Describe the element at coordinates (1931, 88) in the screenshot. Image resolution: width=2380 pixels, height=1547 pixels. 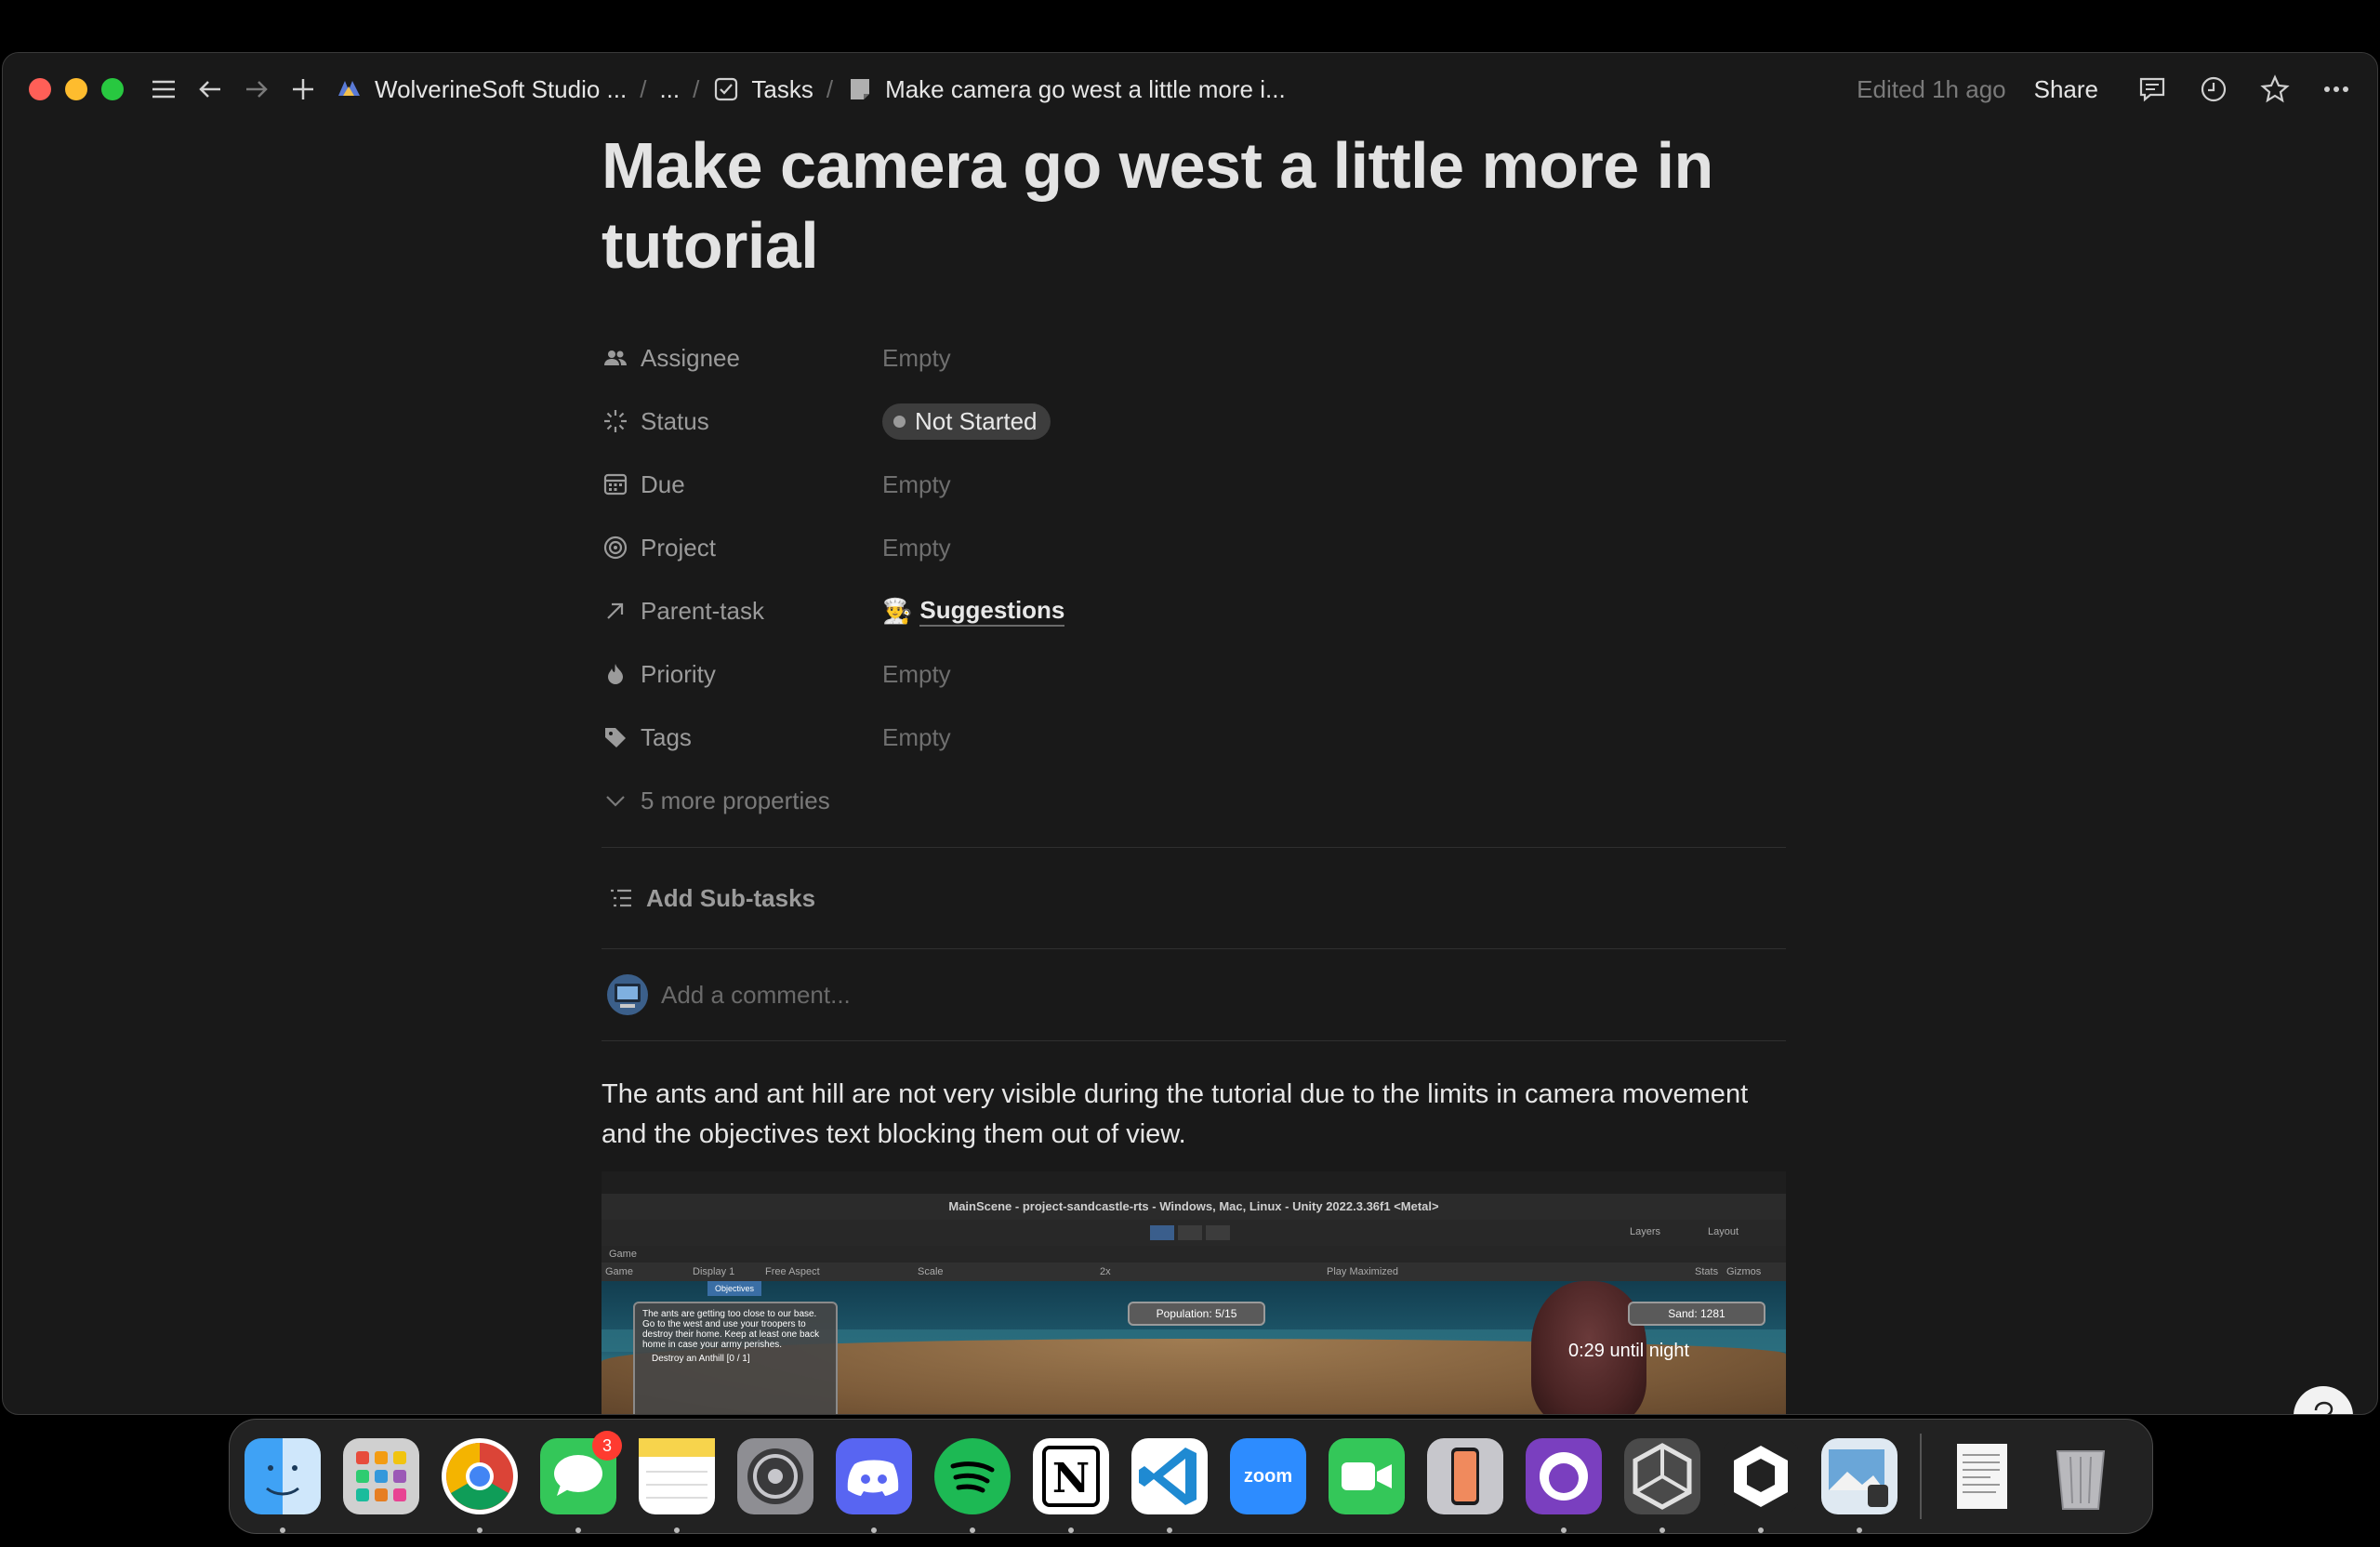
I see `edited-timestamp: Edited 1h ago` at that location.